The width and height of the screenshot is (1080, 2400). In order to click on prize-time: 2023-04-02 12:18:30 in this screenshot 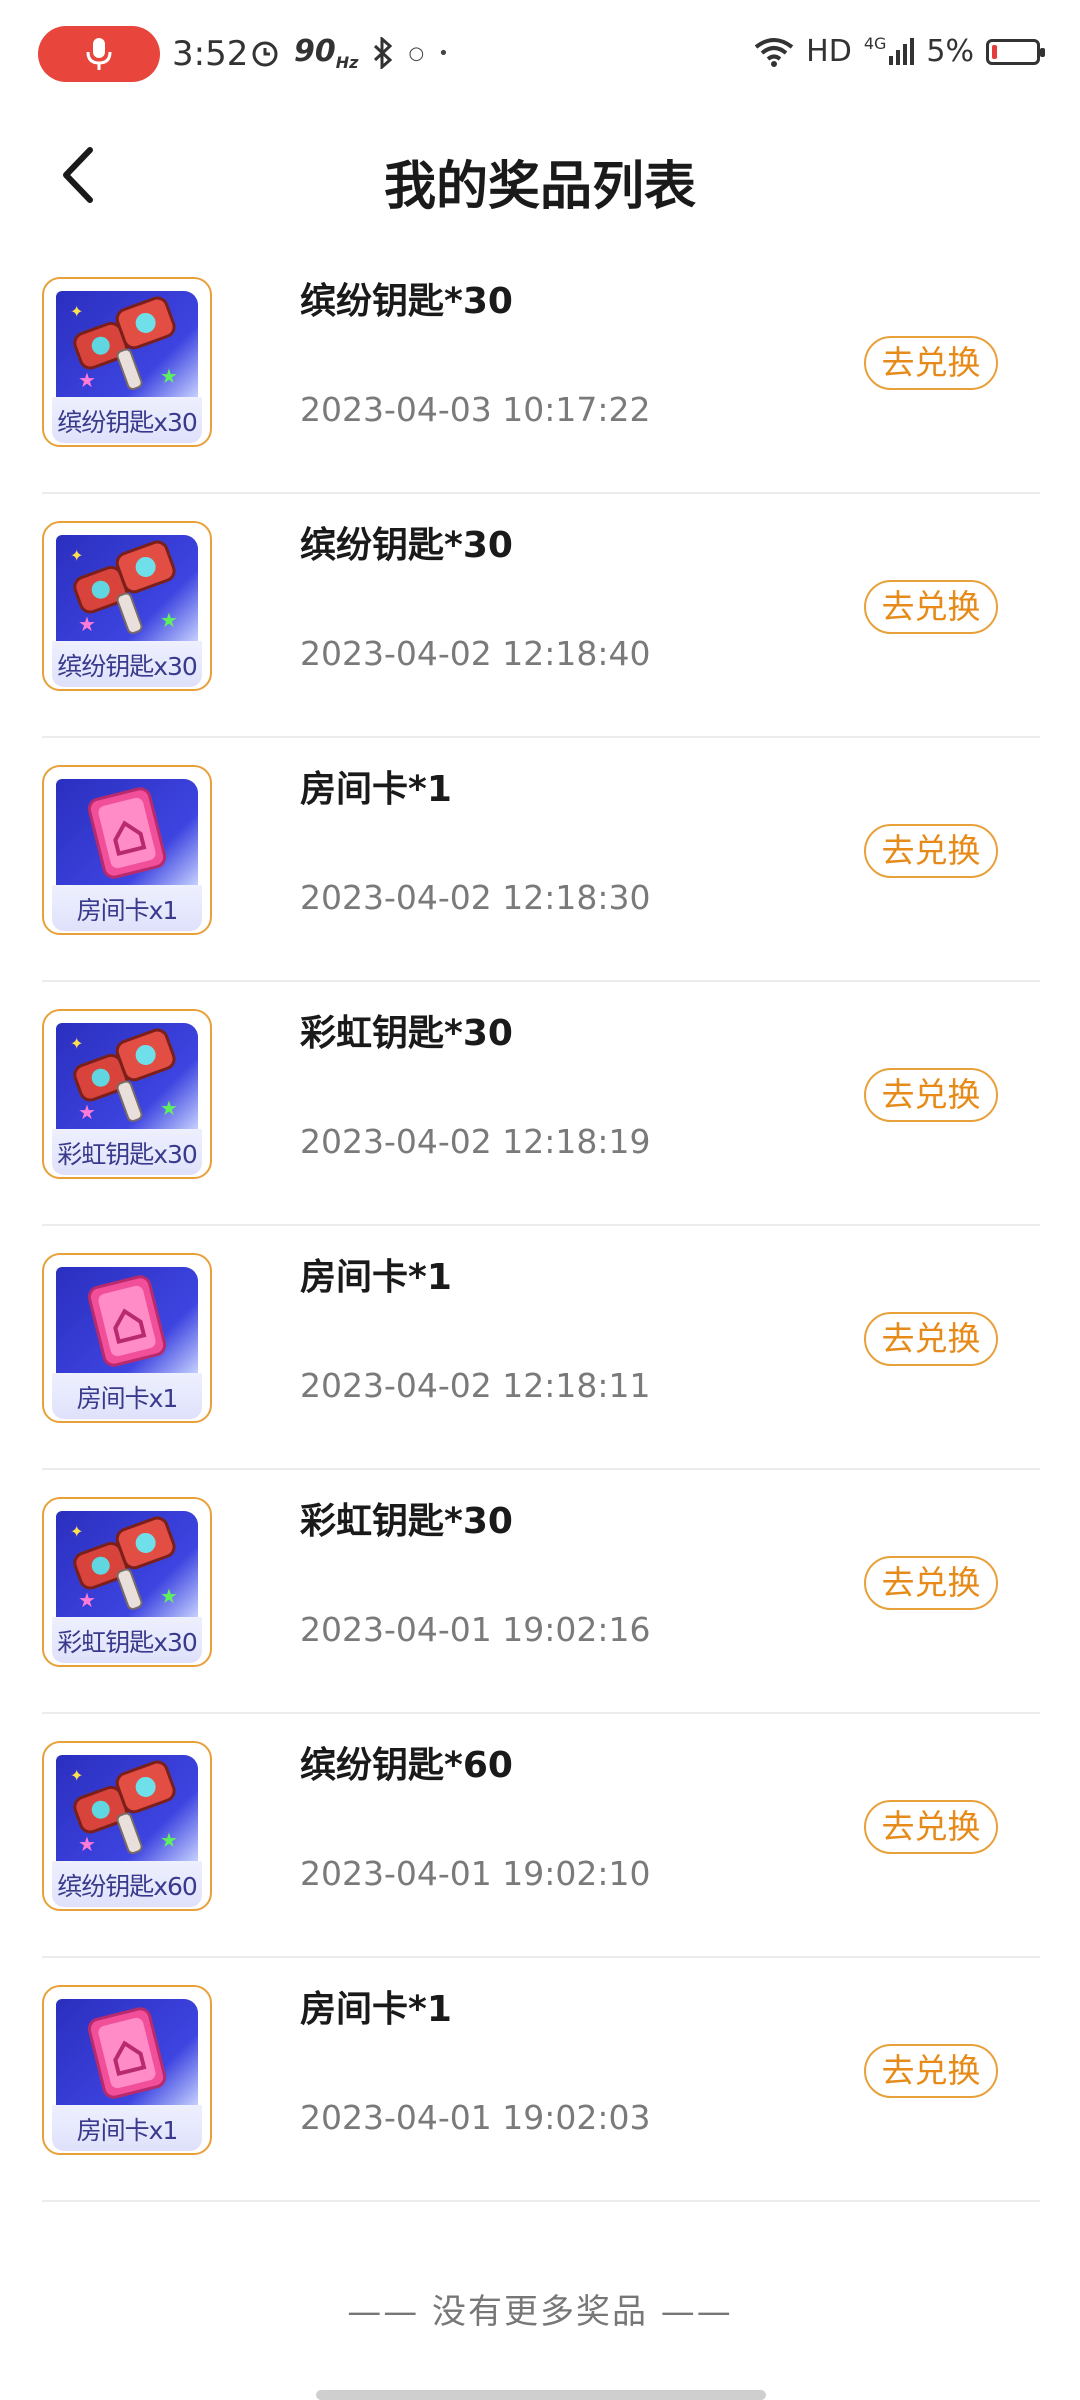, I will do `click(475, 897)`.